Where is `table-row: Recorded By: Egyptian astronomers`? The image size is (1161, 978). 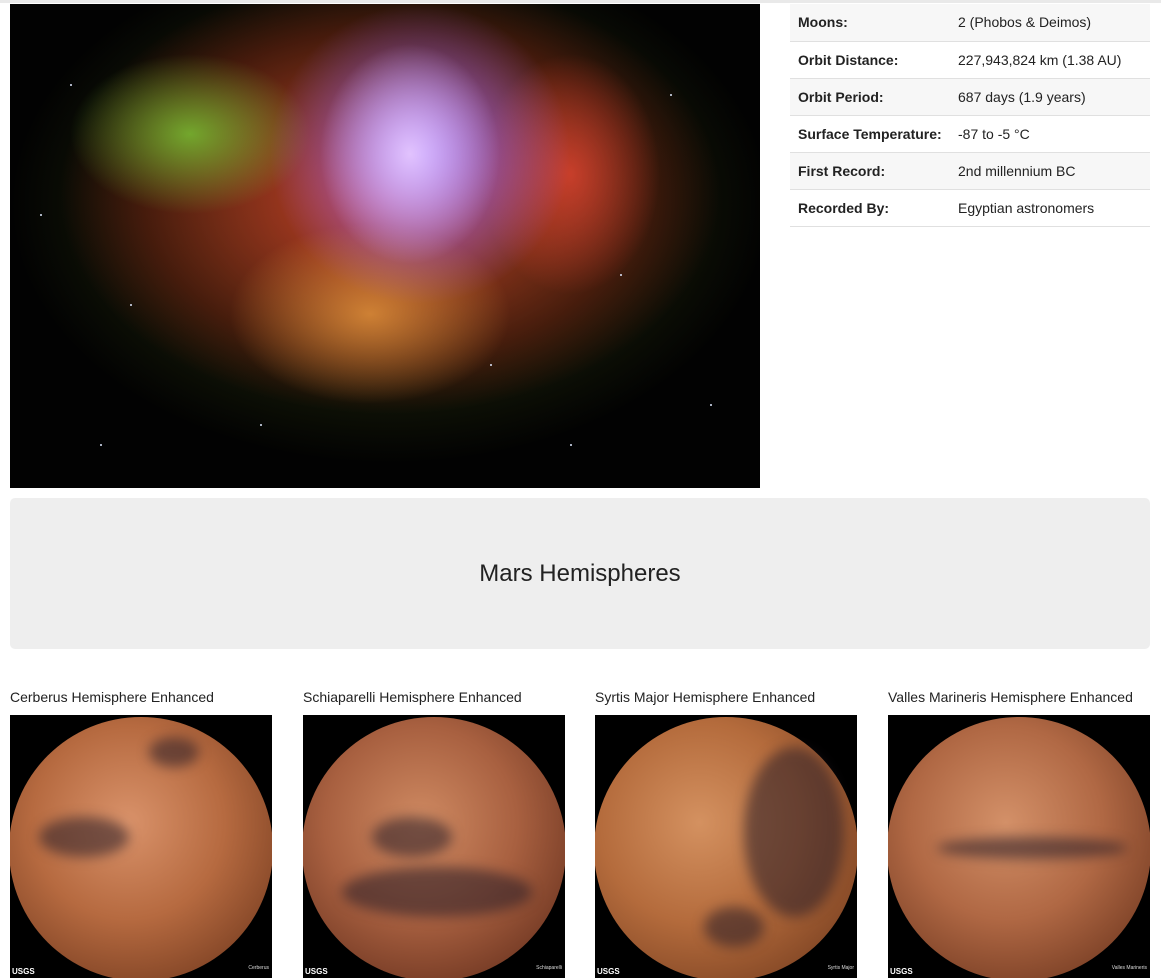 table-row: Recorded By: Egyptian astronomers is located at coordinates (970, 207).